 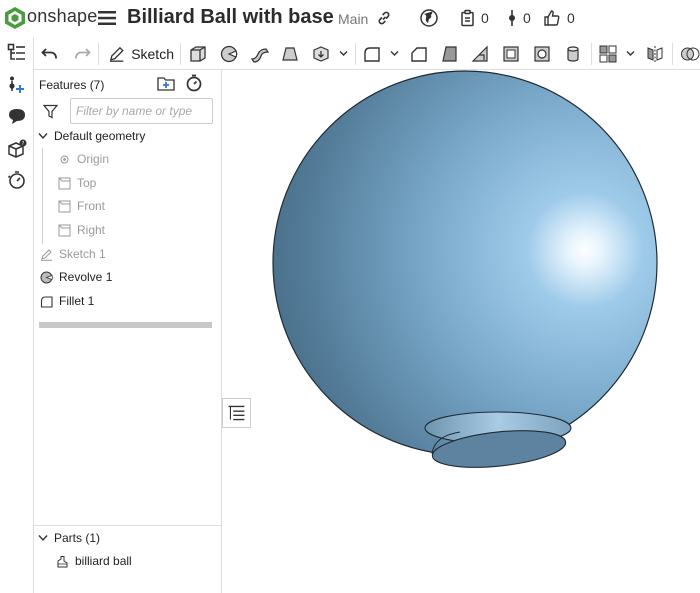 What do you see at coordinates (372, 54) in the screenshot?
I see `fillet-icon` at bounding box center [372, 54].